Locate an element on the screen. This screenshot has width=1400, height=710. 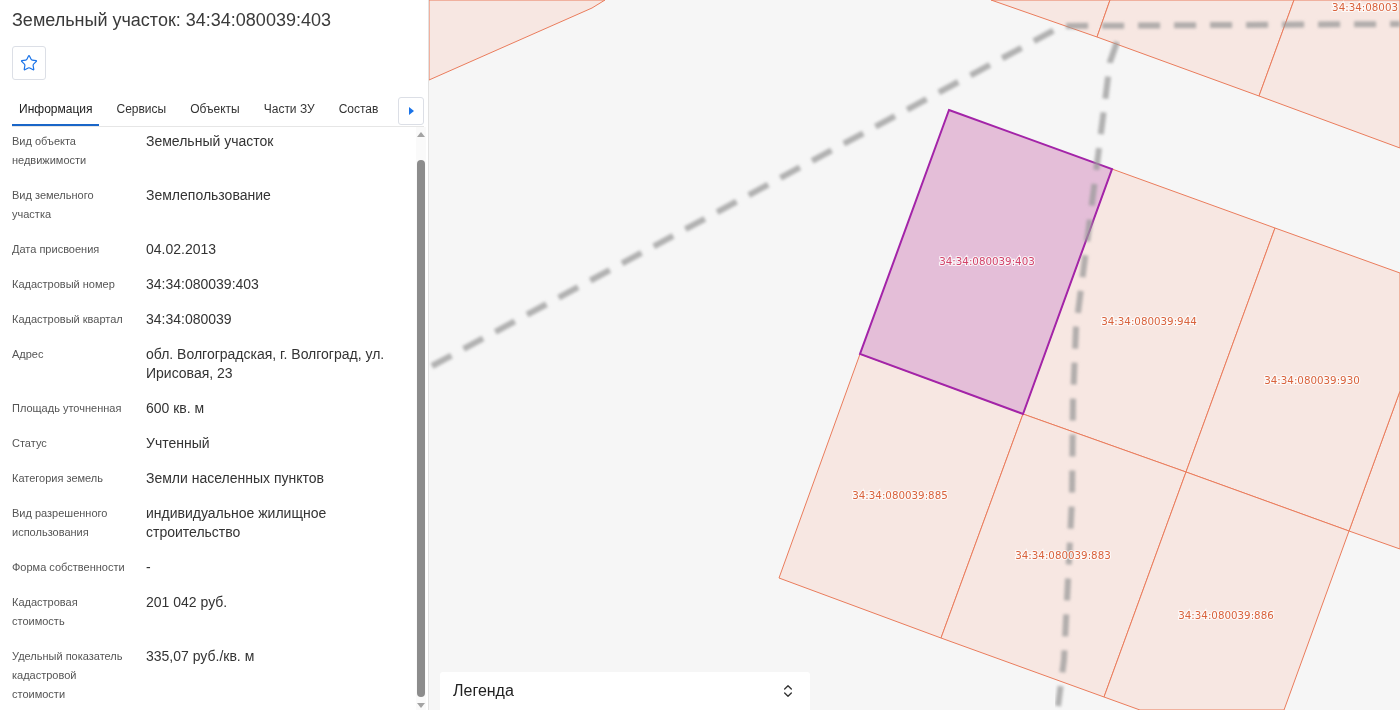
tab: Объекты is located at coordinates (215, 111).